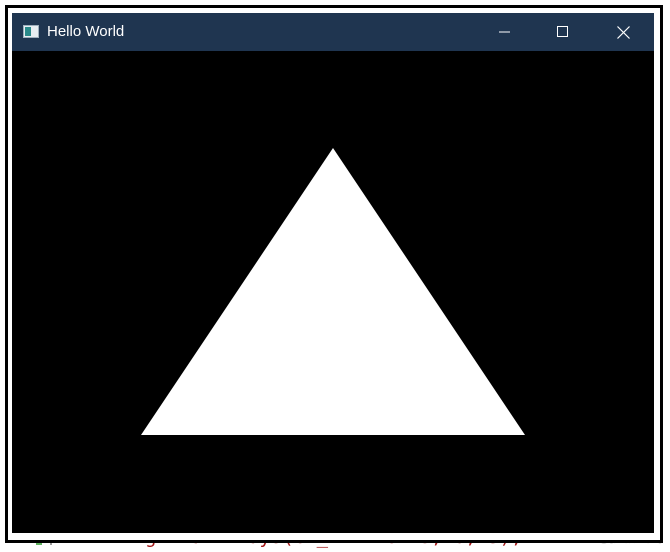 Image resolution: width=670 pixels, height=552 pixels. Describe the element at coordinates (333, 32) in the screenshot. I see `title-bar: Hello World` at that location.